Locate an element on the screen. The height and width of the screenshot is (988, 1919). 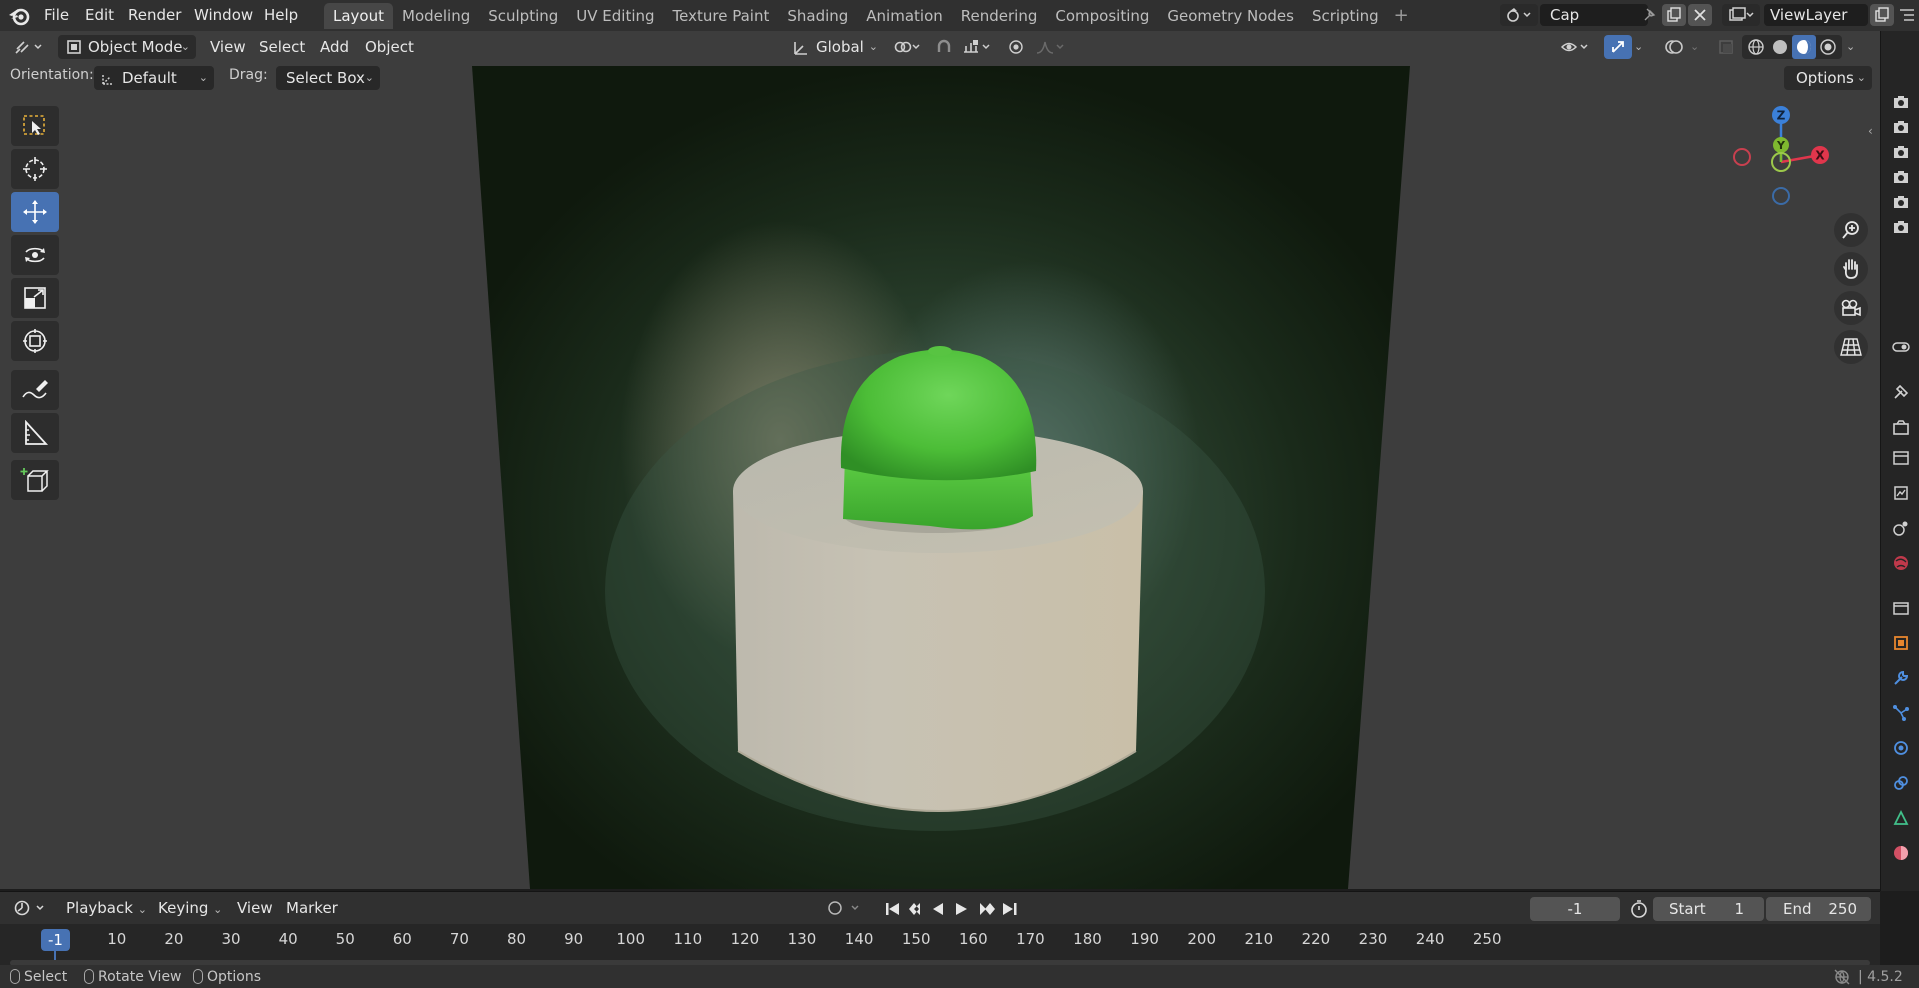
menu-render: Render is located at coordinates (154, 15).